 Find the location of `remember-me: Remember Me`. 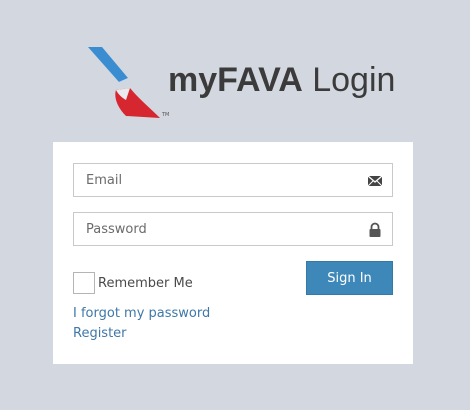

remember-me: Remember Me is located at coordinates (133, 283).